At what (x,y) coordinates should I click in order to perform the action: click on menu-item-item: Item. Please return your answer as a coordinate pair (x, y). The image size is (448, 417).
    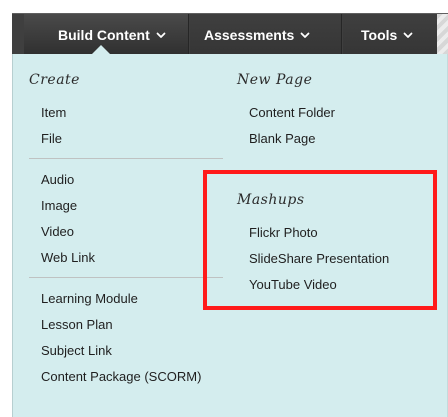
    Looking at the image, I should click on (140, 113).